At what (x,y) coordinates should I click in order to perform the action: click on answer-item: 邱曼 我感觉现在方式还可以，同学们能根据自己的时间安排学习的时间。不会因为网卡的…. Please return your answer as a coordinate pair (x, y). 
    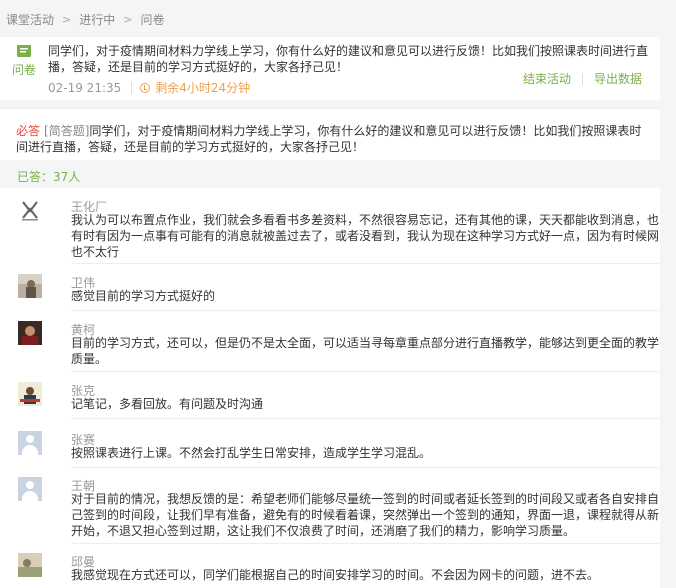
    Looking at the image, I should click on (339, 570).